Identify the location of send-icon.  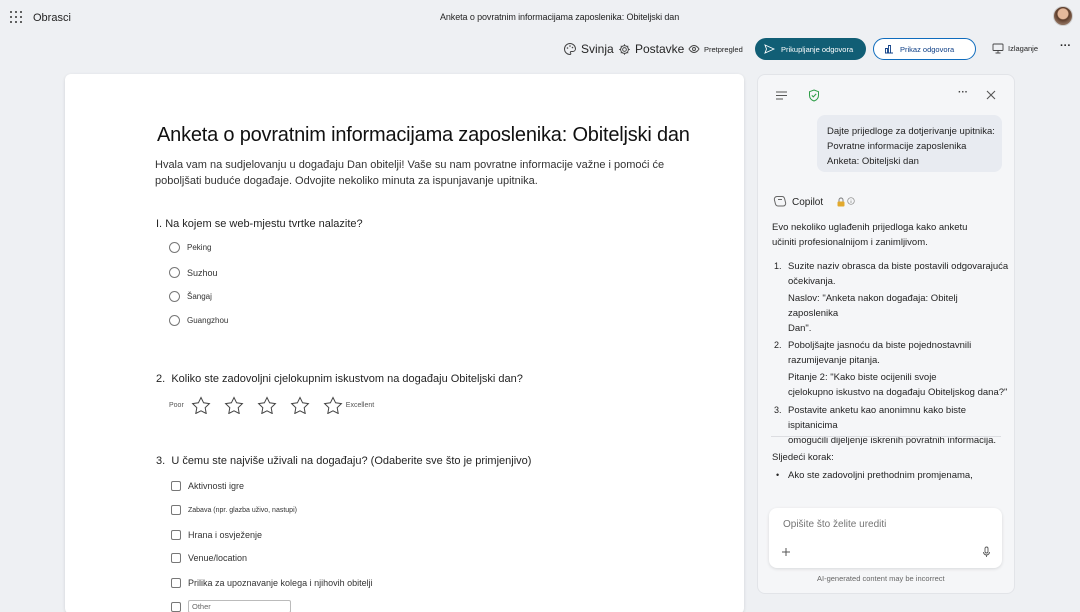
(769, 49).